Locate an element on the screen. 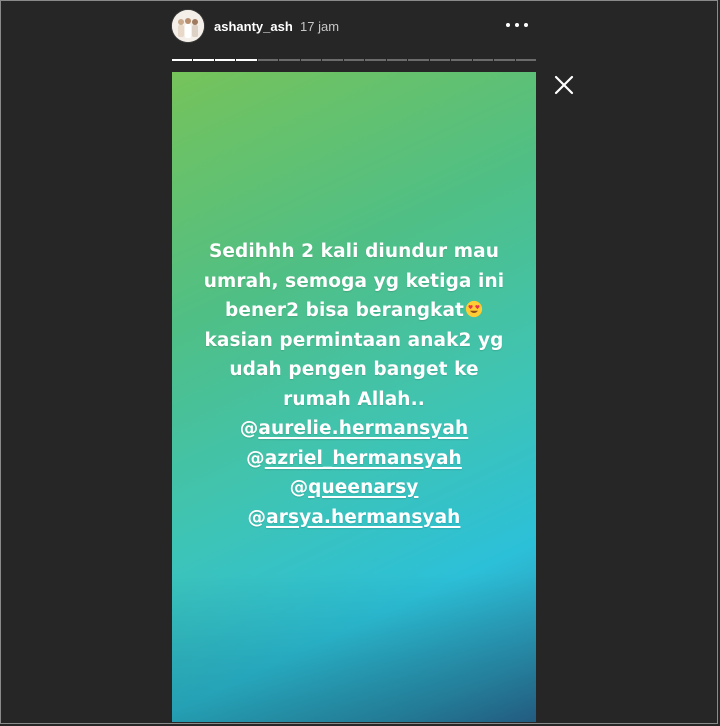  caption-line: rumah Allah.. is located at coordinates (354, 399).